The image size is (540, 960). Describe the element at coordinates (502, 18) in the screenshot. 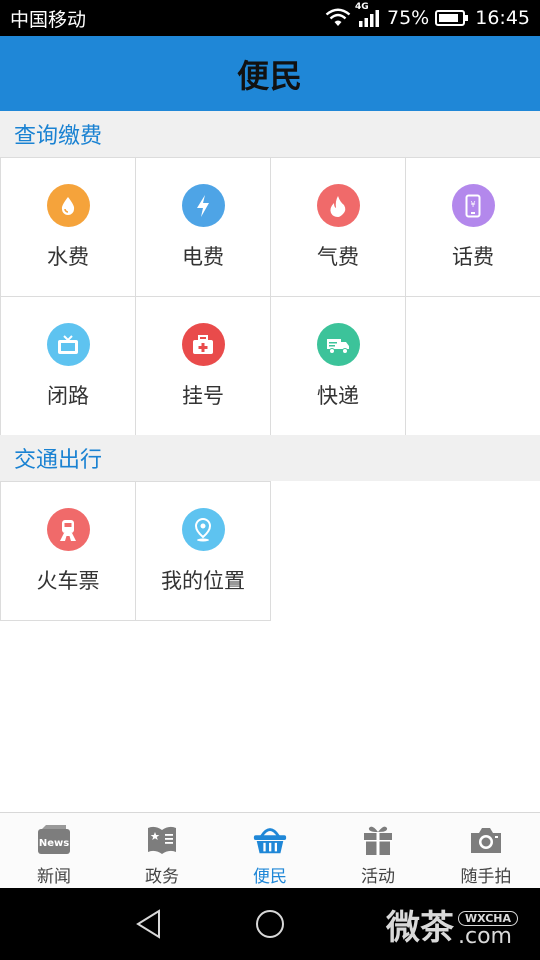

I see `clock-time: 16:45` at that location.